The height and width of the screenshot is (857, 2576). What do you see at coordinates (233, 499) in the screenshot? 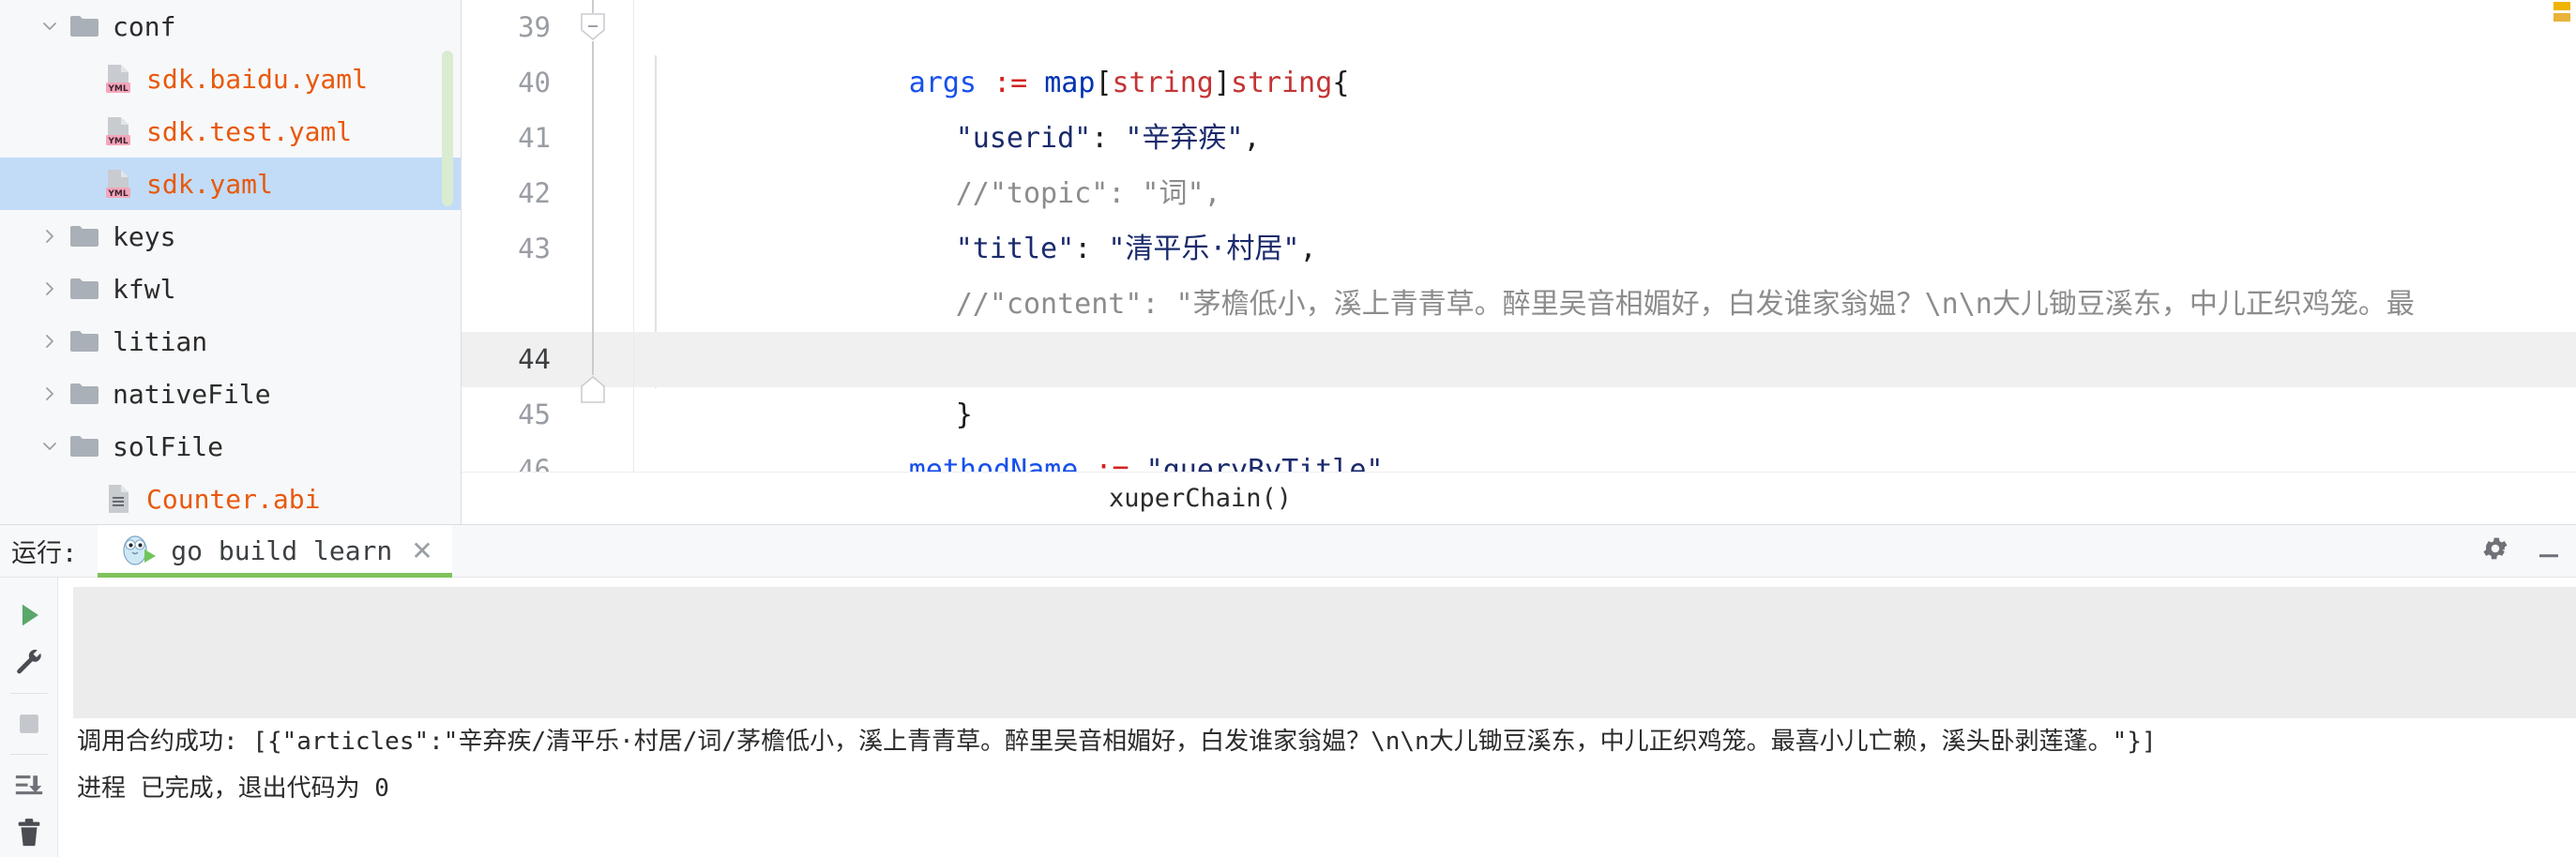
I see `tree-item-label: Counter.abi` at bounding box center [233, 499].